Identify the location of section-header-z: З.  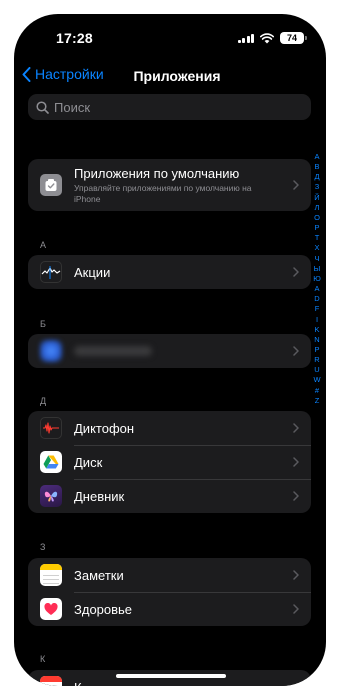
(43, 547).